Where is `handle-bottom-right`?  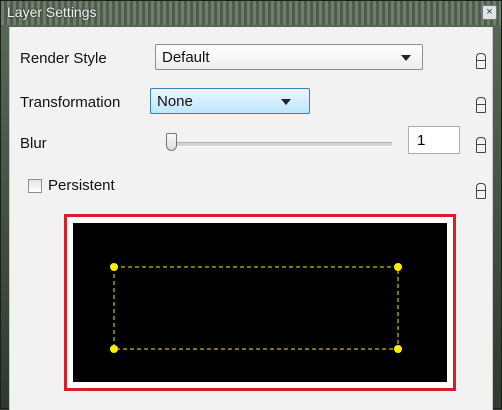 handle-bottom-right is located at coordinates (398, 349).